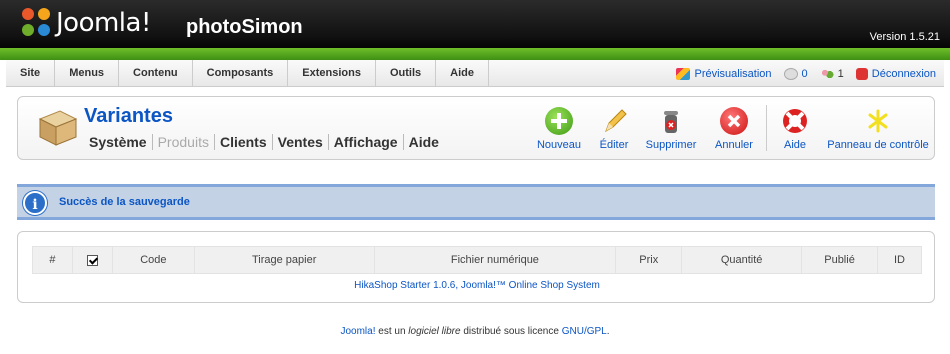 This screenshot has width=950, height=354. Describe the element at coordinates (584, 331) in the screenshot. I see `license-link: GNU/GPL` at that location.